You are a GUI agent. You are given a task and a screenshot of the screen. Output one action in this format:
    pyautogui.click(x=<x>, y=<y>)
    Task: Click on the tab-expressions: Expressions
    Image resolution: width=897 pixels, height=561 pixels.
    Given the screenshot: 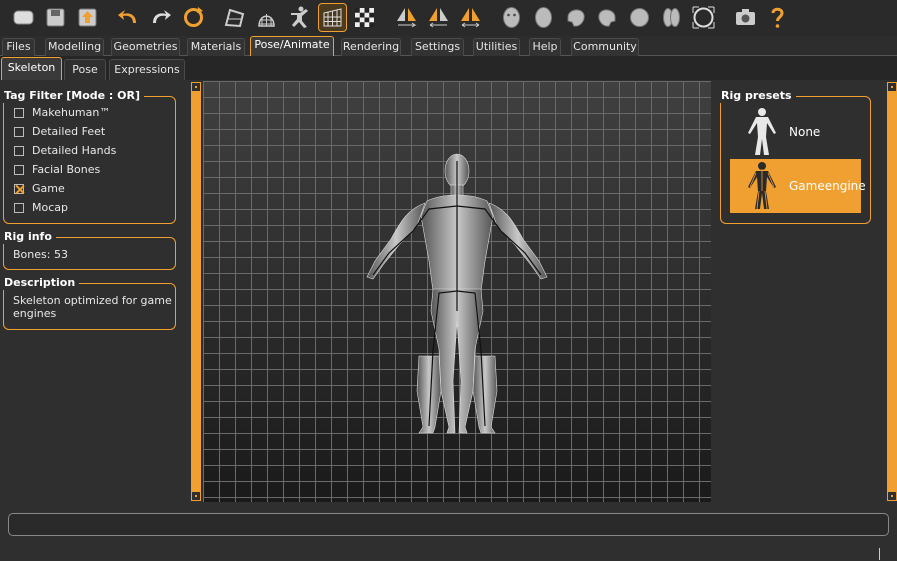 What is the action you would take?
    pyautogui.click(x=147, y=69)
    